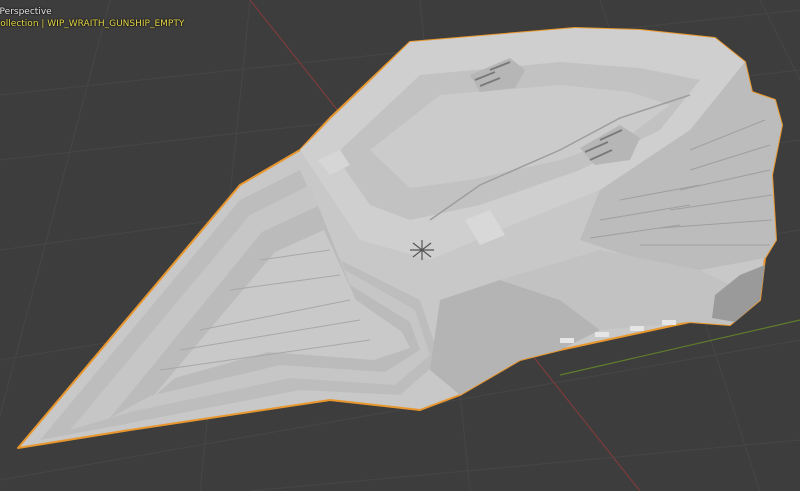 Image resolution: width=800 pixels, height=491 pixels. Describe the element at coordinates (92, 24) in the screenshot. I see `collection-object-label: Collection | WIP_WRAITH_GUNSHIP_EMPTY` at that location.